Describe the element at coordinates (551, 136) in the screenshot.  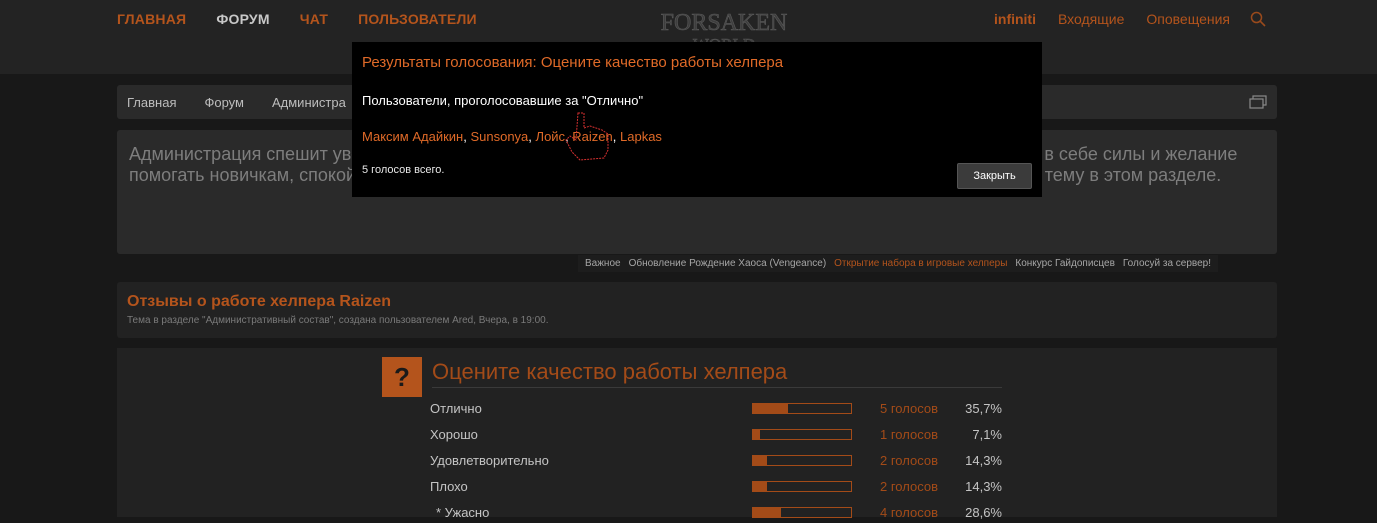
I see `voter-link: Лойс` at that location.